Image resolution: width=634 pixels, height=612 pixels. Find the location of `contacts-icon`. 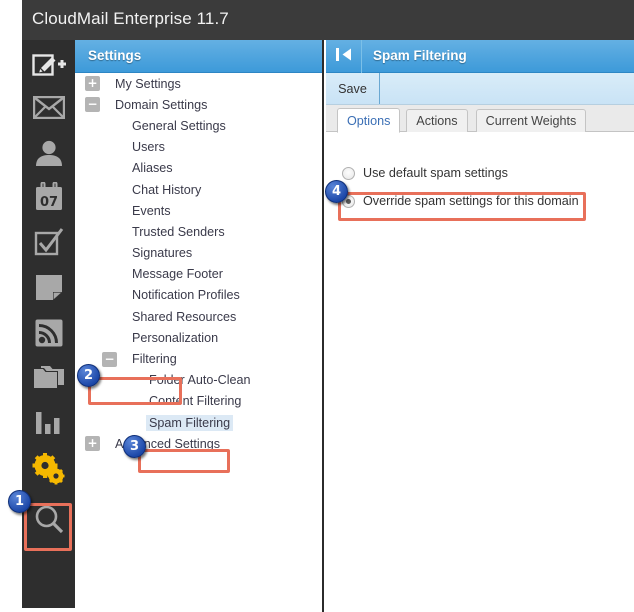

contacts-icon is located at coordinates (49, 153).